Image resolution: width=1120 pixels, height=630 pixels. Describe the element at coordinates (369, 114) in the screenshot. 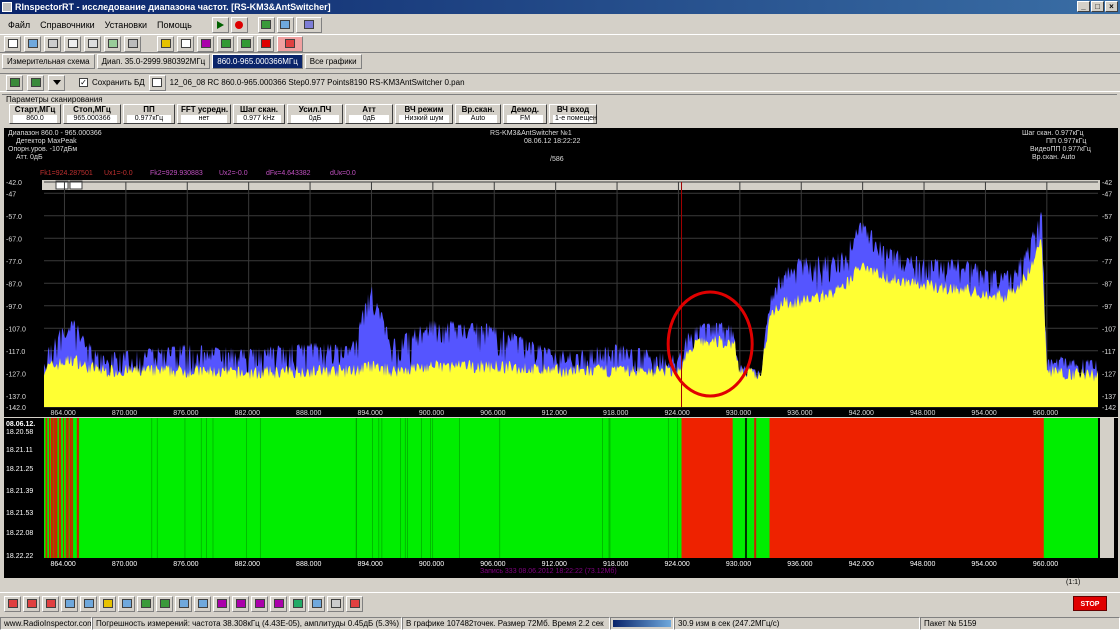

I see `param-button-6: Атт 0дБ` at that location.